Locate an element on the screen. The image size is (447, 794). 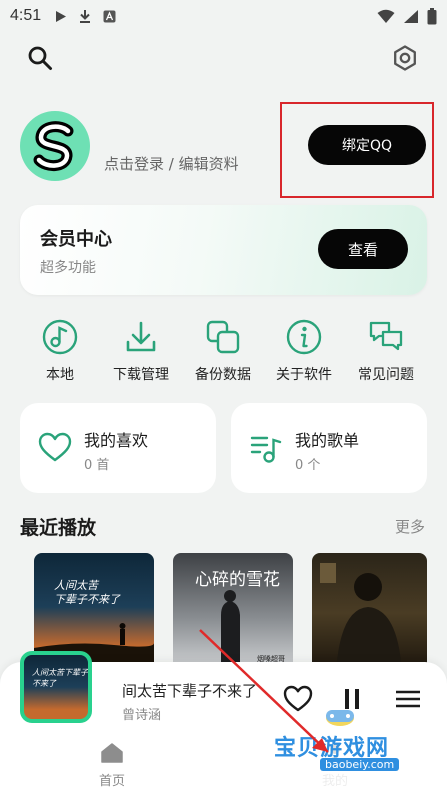
download-icon is located at coordinates (141, 336).